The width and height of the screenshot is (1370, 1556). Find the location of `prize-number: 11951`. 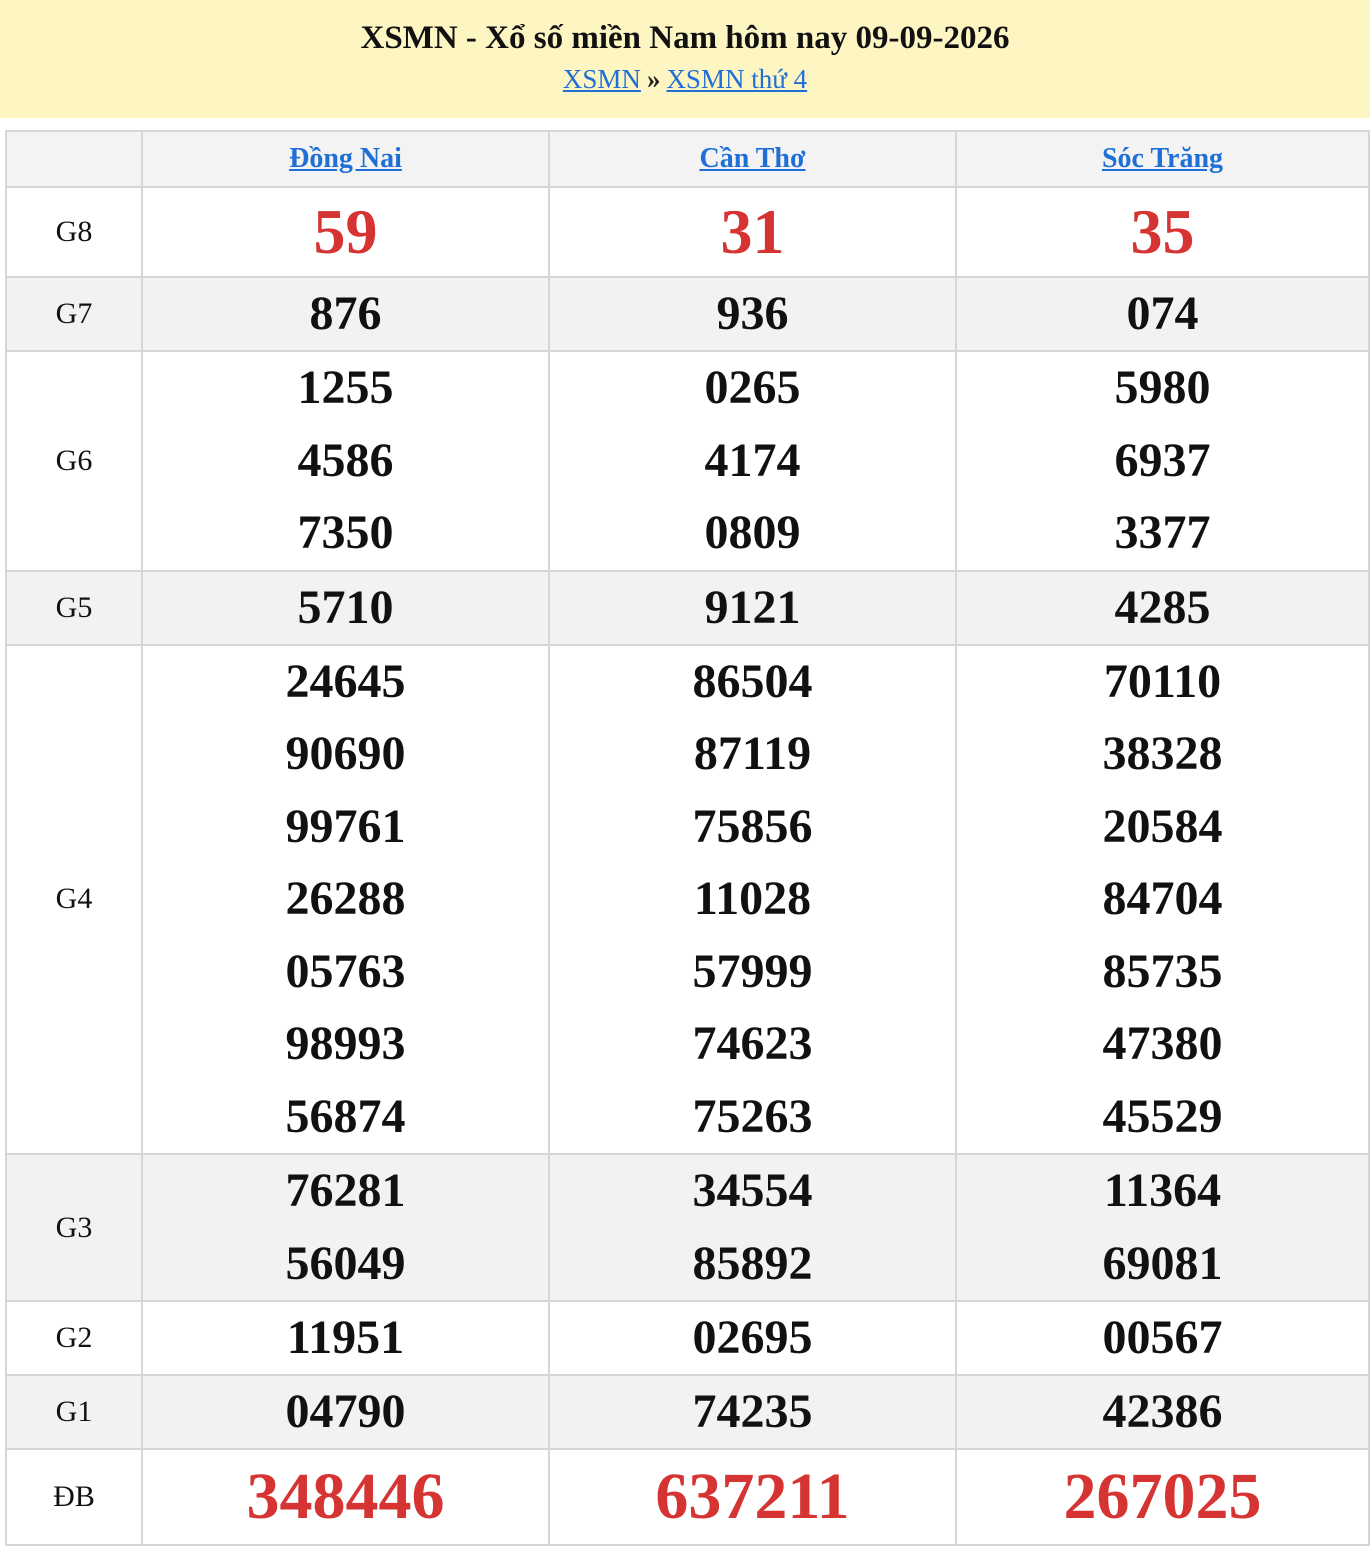

prize-number: 11951 is located at coordinates (345, 1337).